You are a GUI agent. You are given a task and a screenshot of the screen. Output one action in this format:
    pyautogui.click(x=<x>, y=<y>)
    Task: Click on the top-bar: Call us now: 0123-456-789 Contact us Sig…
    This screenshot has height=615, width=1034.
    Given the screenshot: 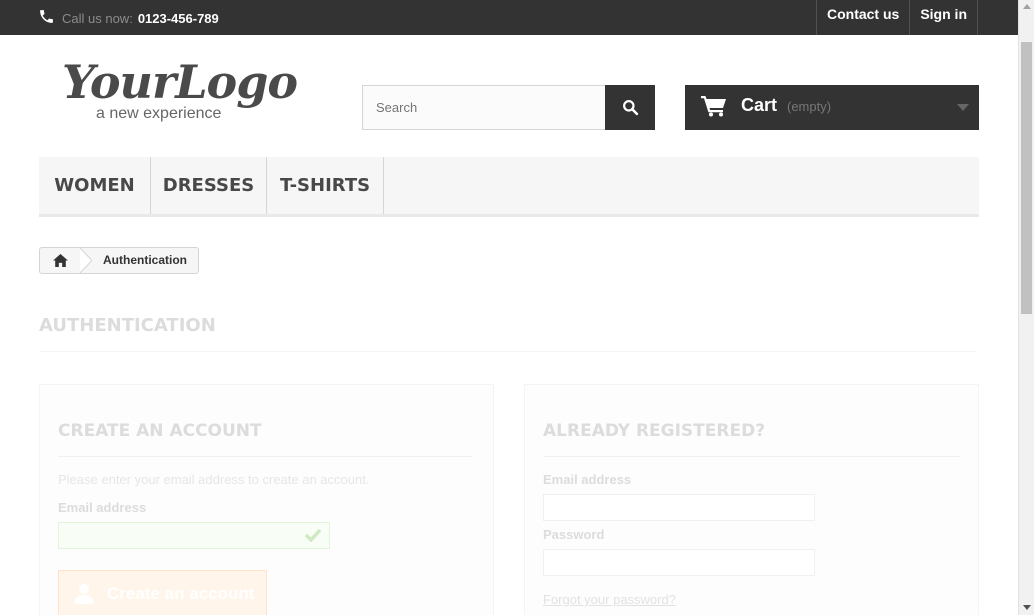 What is the action you would take?
    pyautogui.click(x=509, y=17)
    